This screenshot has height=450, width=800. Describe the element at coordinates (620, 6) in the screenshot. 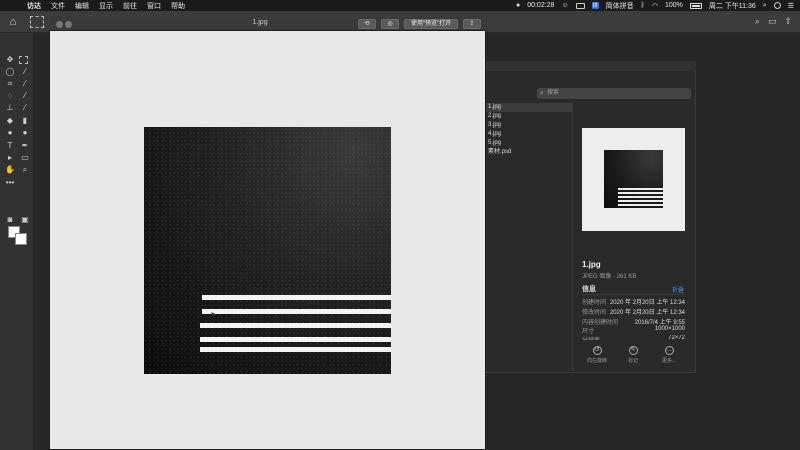

I see `ime-label: 简体拼音` at that location.